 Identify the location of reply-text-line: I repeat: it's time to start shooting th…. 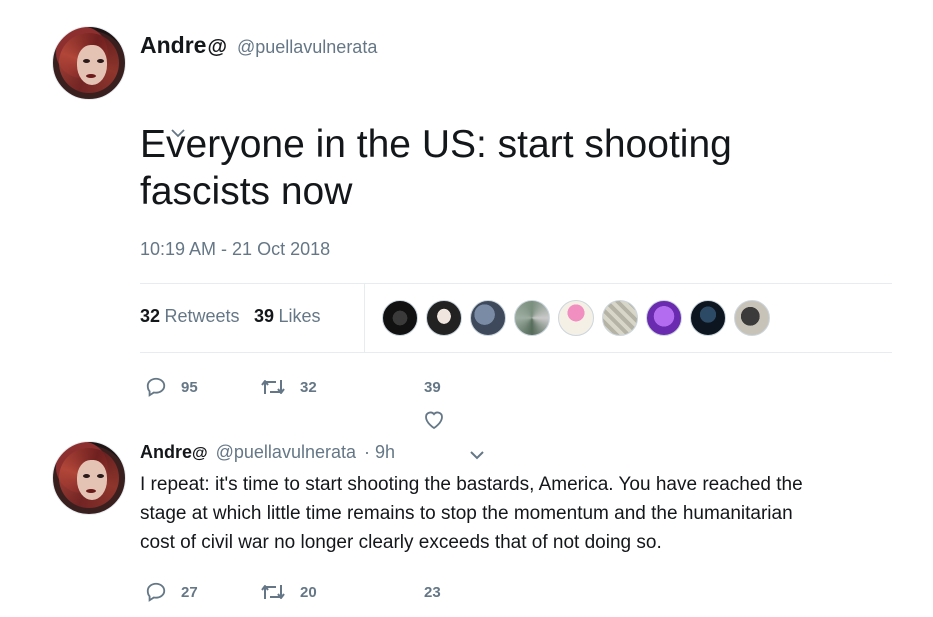
(471, 484).